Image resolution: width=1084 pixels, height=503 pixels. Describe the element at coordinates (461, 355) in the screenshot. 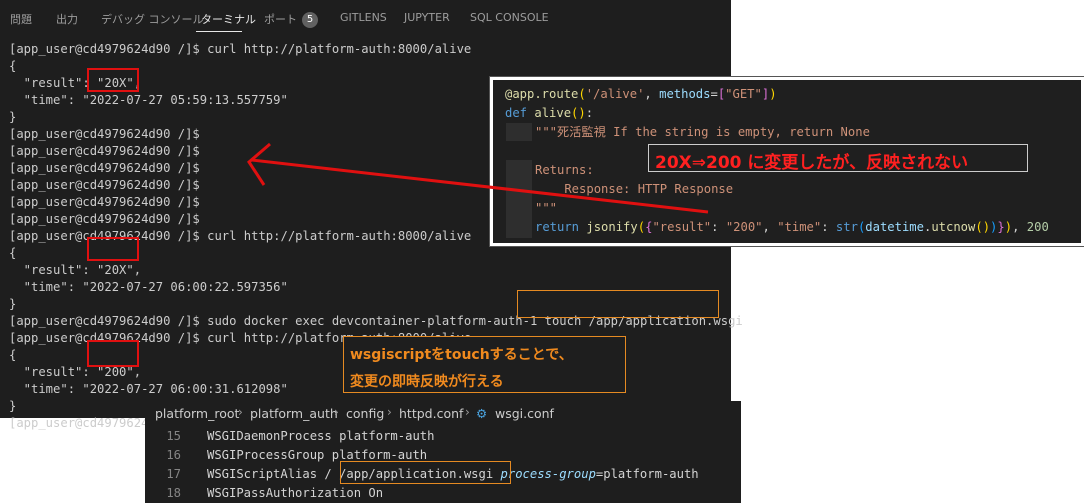

I see `touch-annotation-line1: wsgiscriptをtouchすることで、` at that location.